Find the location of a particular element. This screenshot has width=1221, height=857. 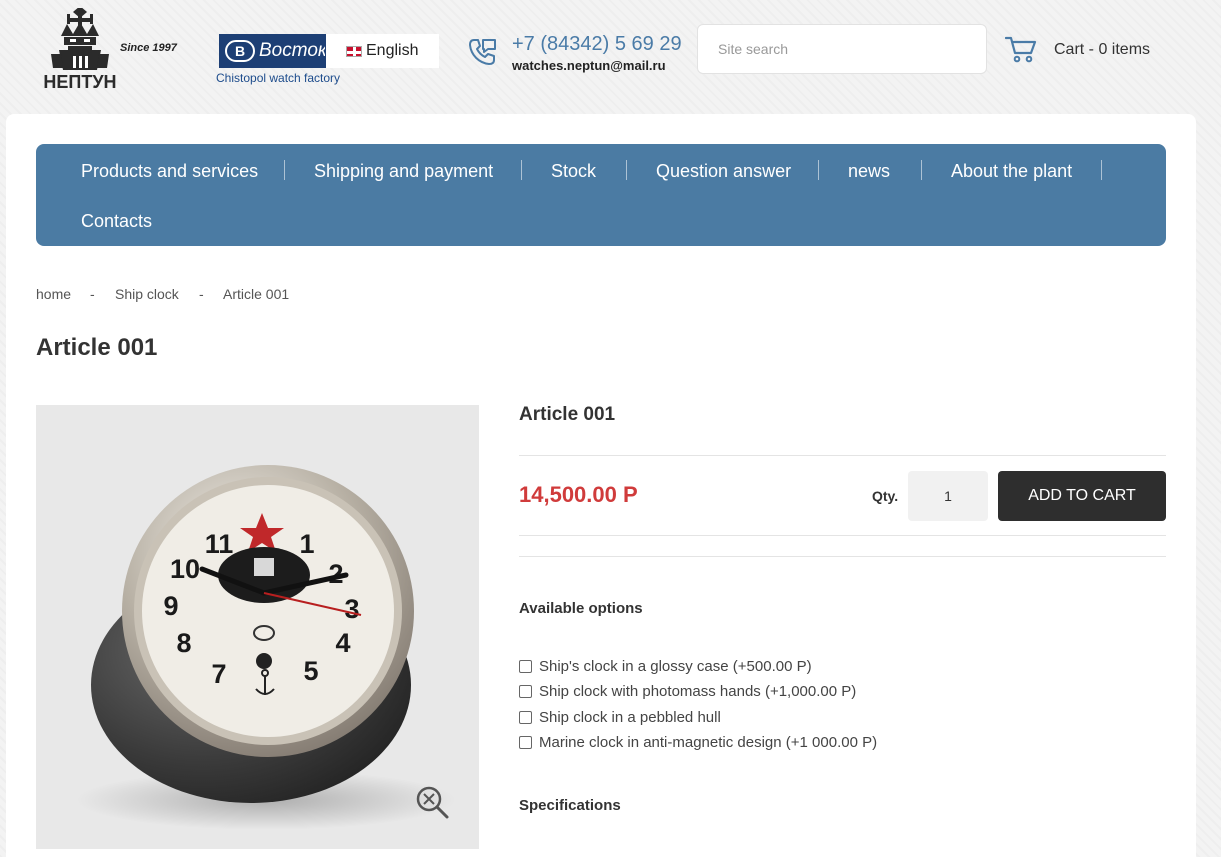

nav-item-about-the-plant: About the plant is located at coordinates (1011, 171).